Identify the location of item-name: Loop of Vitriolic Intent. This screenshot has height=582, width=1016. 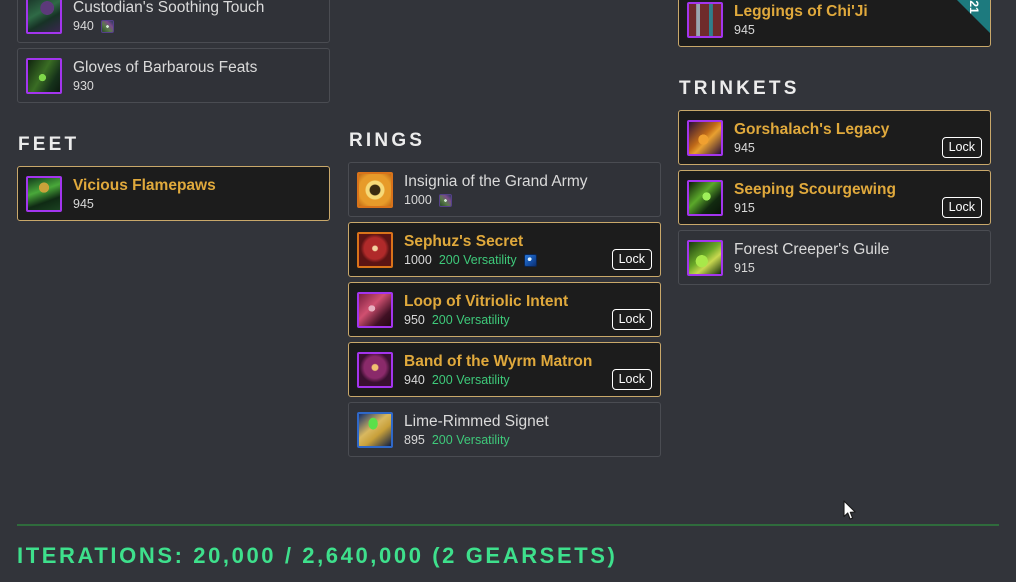
(486, 301).